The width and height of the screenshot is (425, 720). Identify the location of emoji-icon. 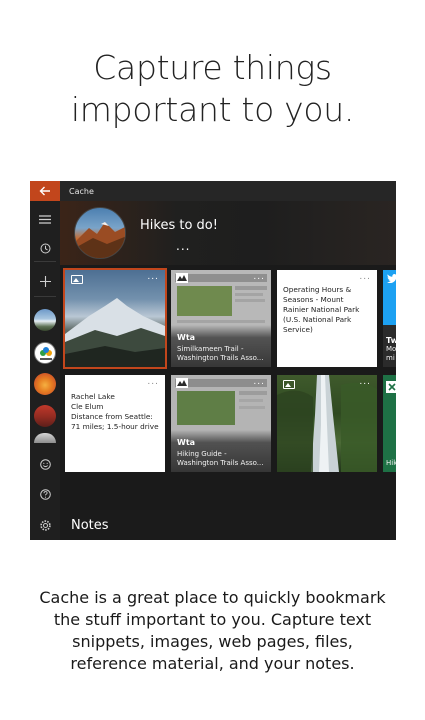
(45, 464).